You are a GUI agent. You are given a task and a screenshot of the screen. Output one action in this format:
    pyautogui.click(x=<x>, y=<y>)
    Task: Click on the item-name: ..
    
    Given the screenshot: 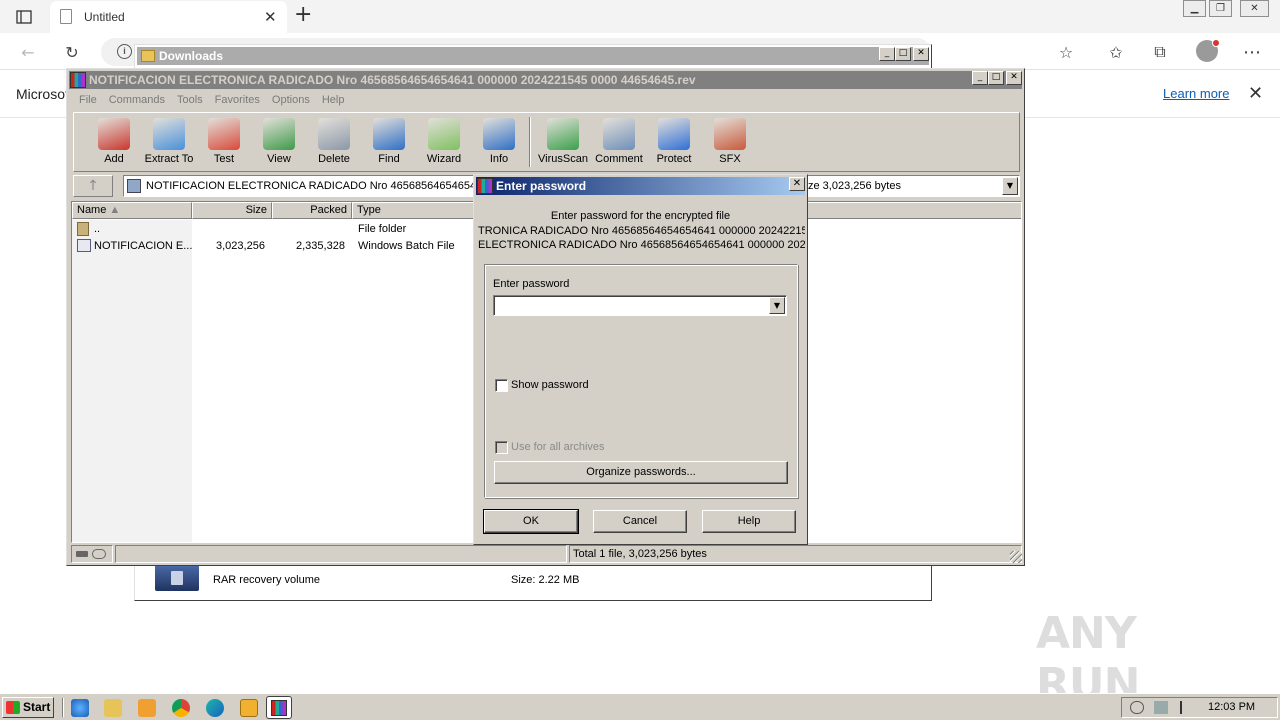 What is the action you would take?
    pyautogui.click(x=97, y=229)
    